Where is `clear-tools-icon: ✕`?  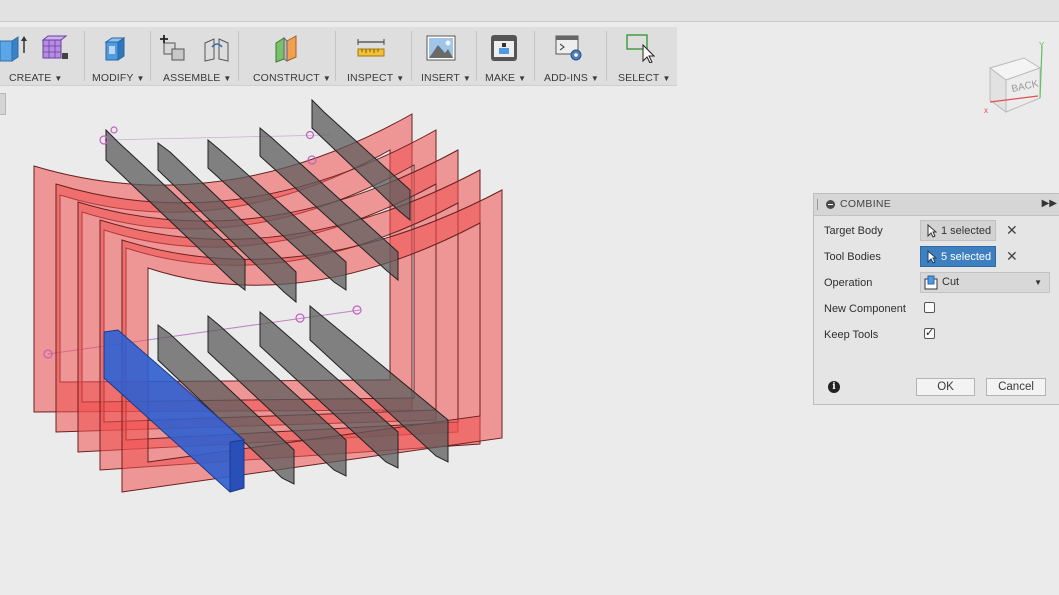 clear-tools-icon: ✕ is located at coordinates (1012, 256).